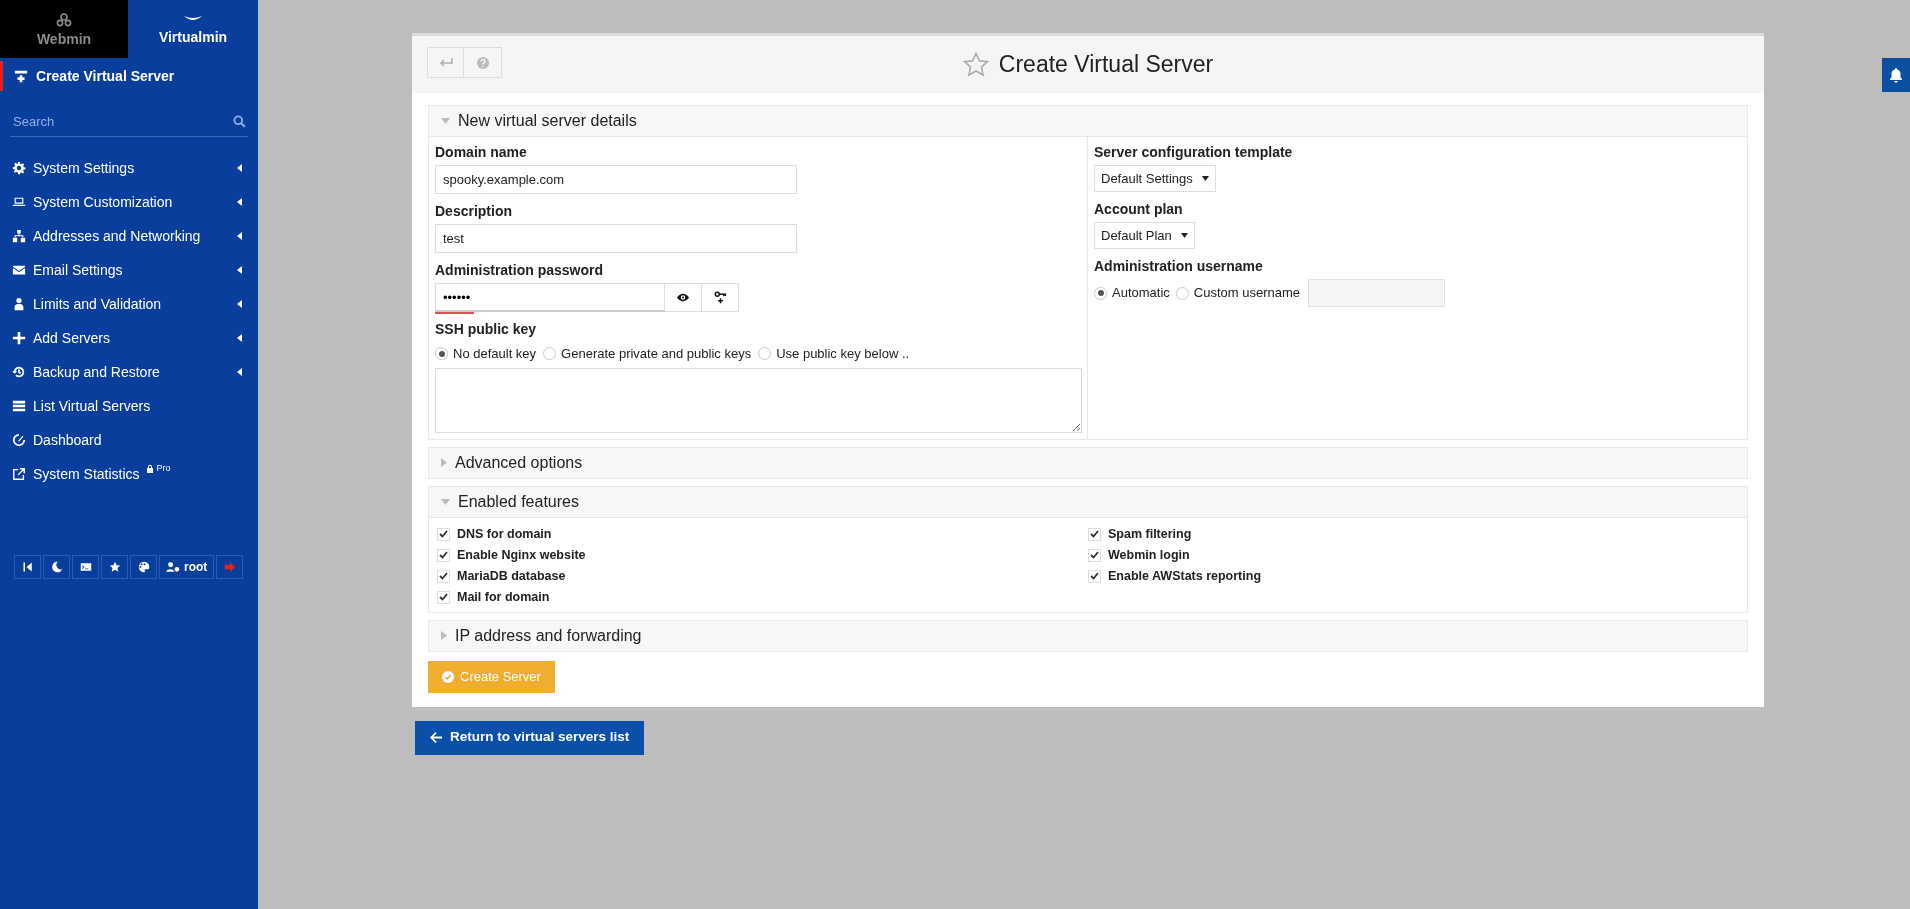 The height and width of the screenshot is (909, 1910). What do you see at coordinates (616, 179) in the screenshot?
I see `domain-name-field: spooky.example.com` at bounding box center [616, 179].